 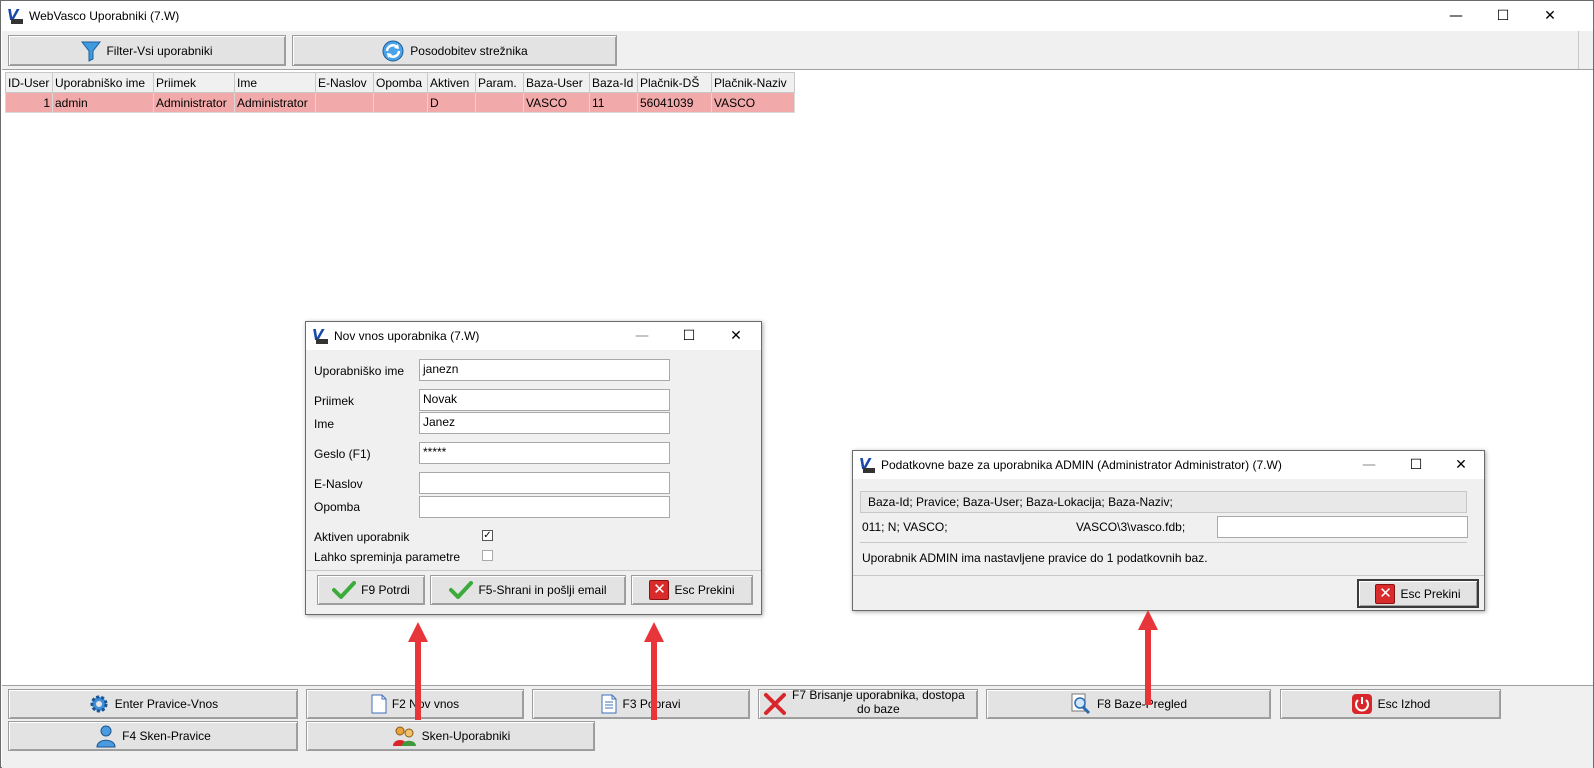 I want to click on db-view-button: F8 Baze-Pregled, so click(x=1128, y=704).